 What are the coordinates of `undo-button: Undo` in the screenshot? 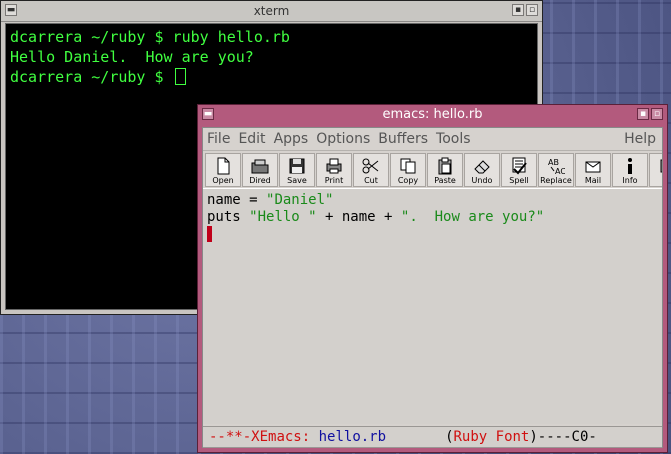 It's located at (482, 170).